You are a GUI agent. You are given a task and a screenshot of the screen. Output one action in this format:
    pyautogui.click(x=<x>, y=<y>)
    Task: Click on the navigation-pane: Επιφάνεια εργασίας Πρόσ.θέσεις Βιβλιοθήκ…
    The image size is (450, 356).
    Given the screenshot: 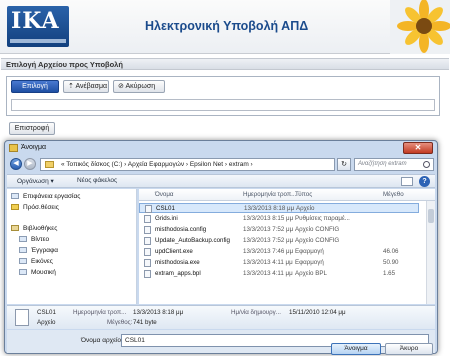 What is the action you would take?
    pyautogui.click(x=72, y=246)
    